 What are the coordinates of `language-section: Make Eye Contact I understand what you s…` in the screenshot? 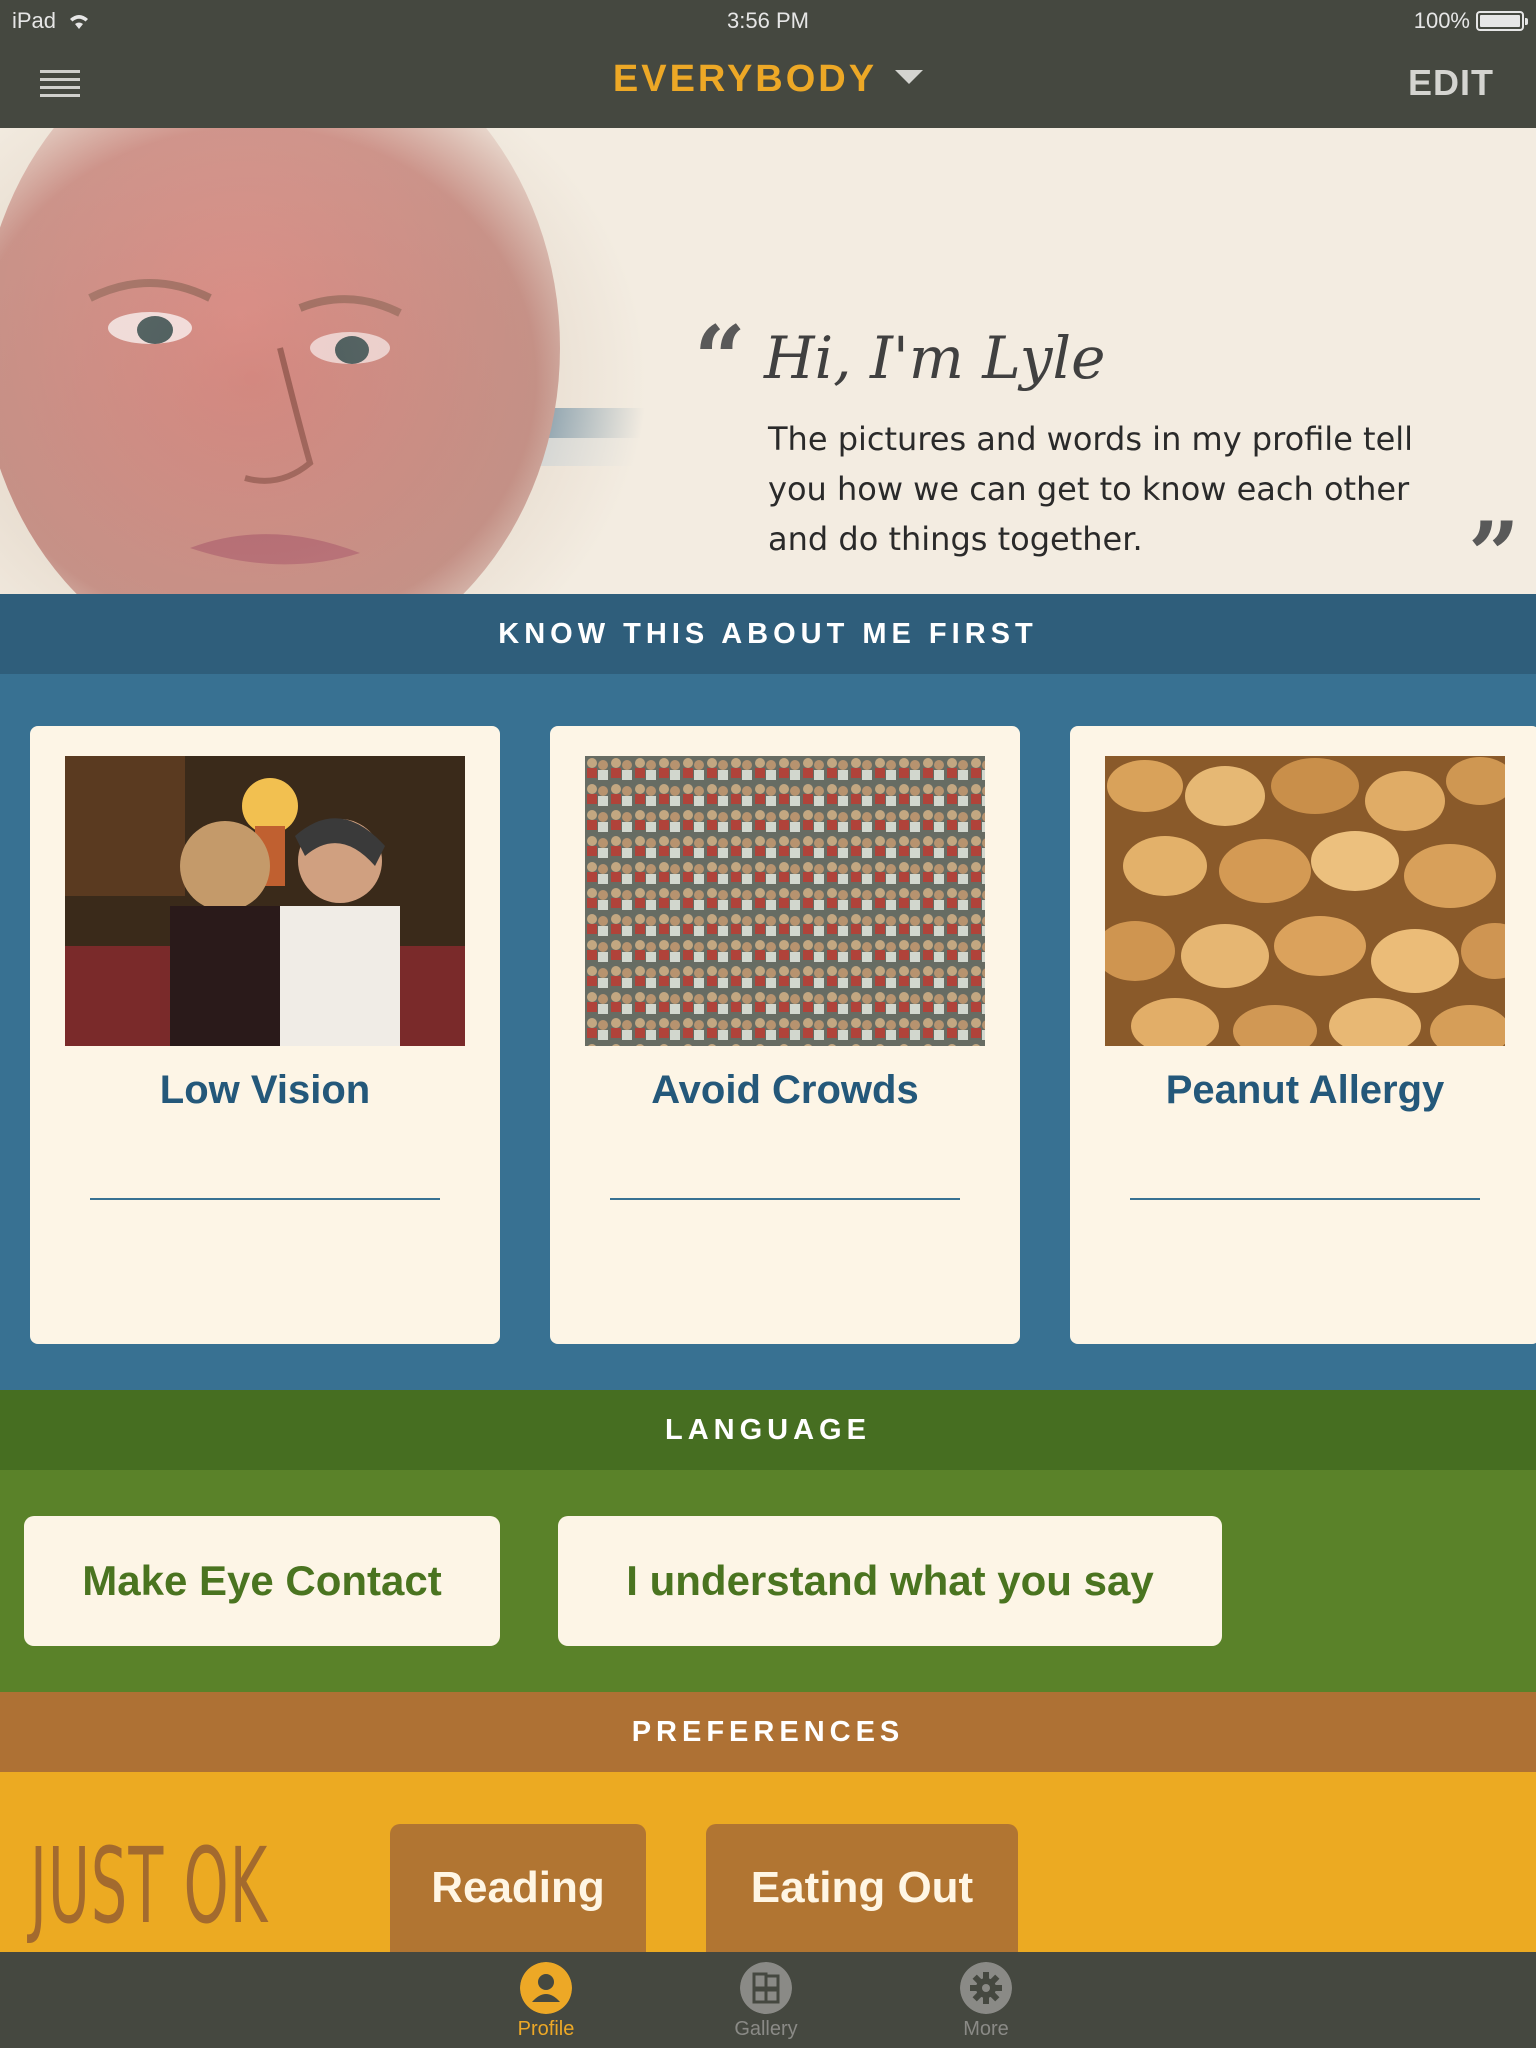 It's located at (768, 1581).